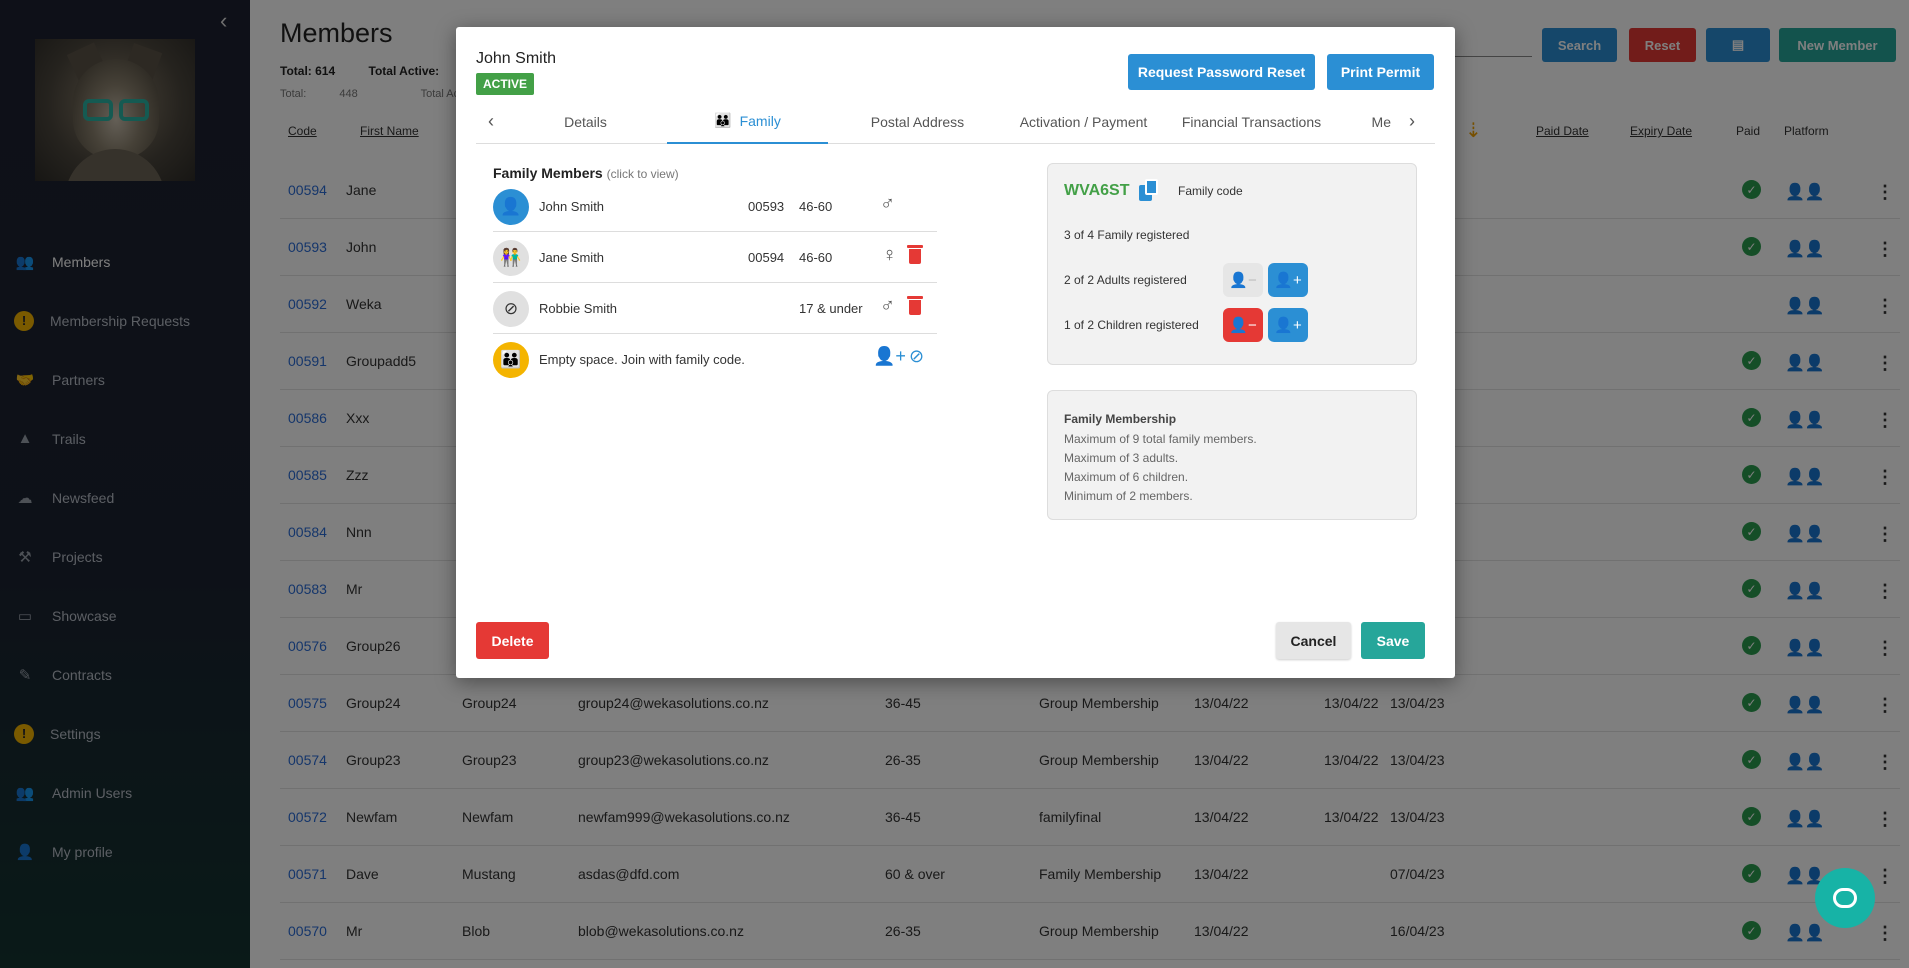 The height and width of the screenshot is (968, 1909). Describe the element at coordinates (889, 255) in the screenshot. I see `female-icon: ♀` at that location.